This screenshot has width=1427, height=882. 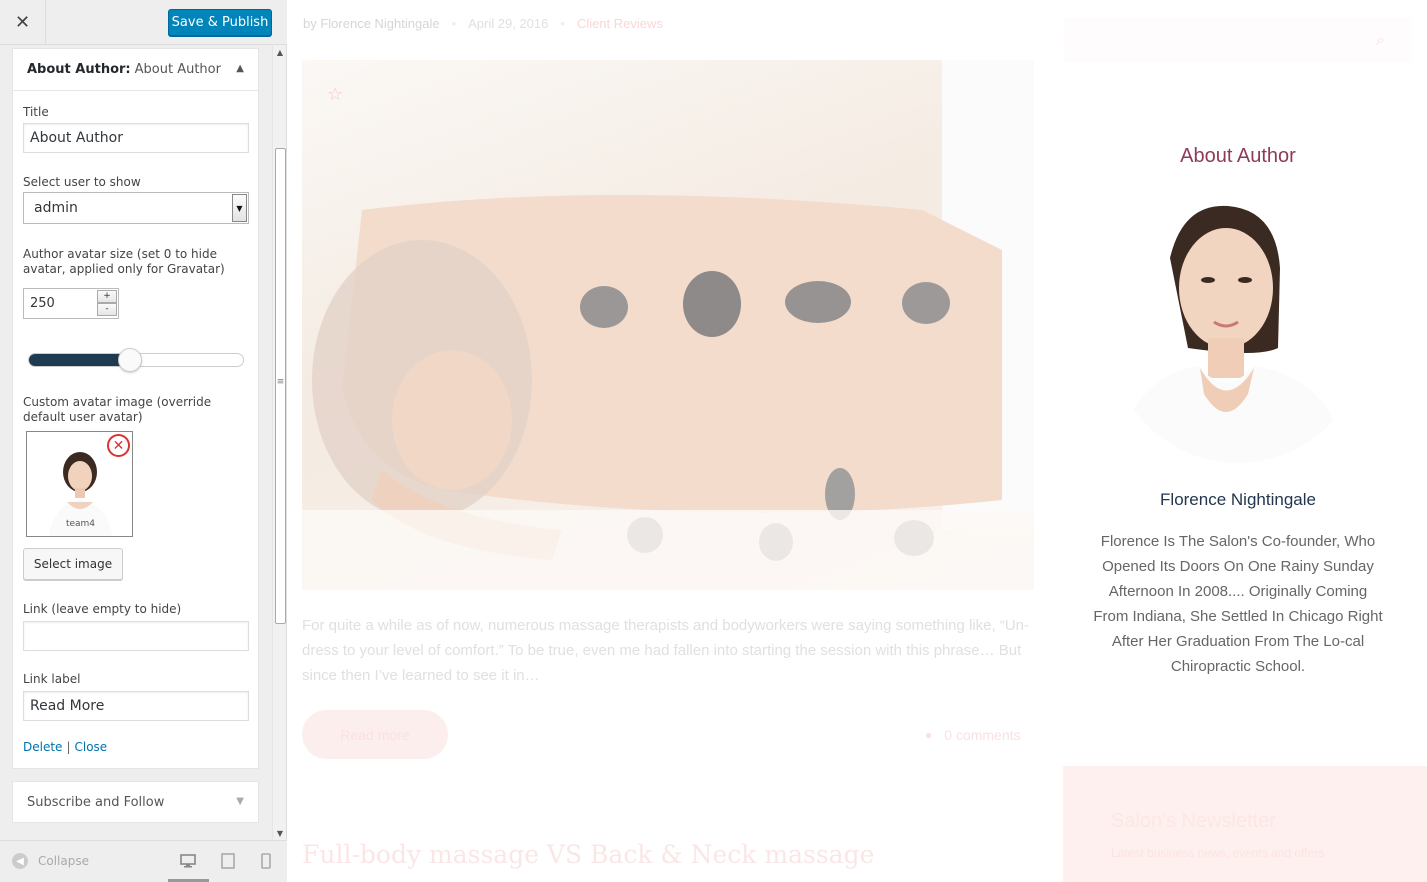 What do you see at coordinates (508, 23) in the screenshot?
I see `post-date: April 29, 2016` at bounding box center [508, 23].